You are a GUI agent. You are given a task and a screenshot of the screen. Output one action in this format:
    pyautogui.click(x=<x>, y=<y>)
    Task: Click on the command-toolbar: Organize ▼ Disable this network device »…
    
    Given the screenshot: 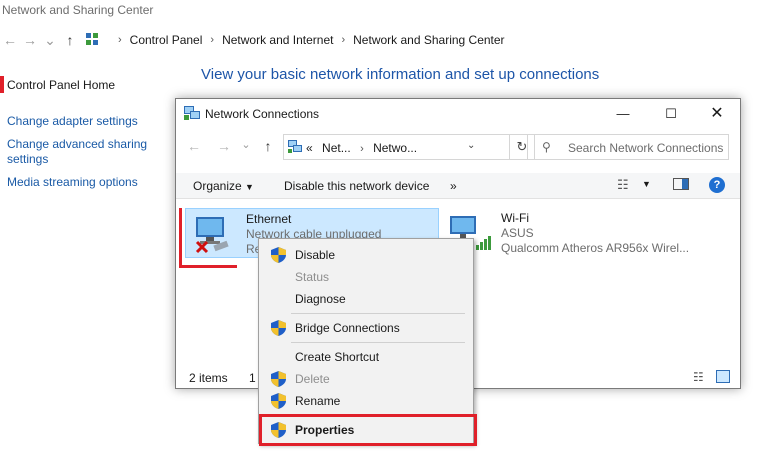 What is the action you would take?
    pyautogui.click(x=458, y=186)
    